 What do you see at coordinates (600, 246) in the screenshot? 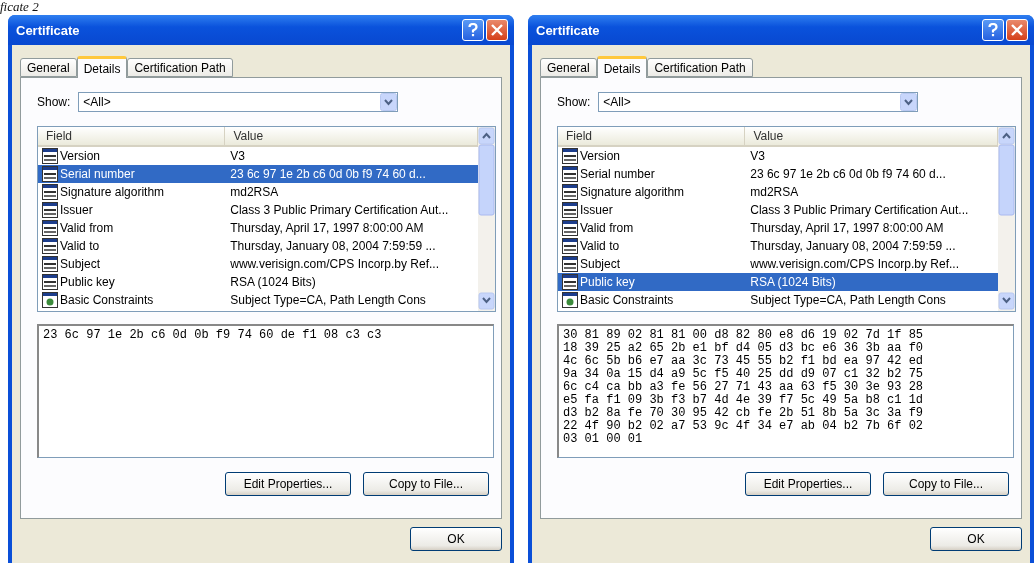
I see `field-name: Valid to` at bounding box center [600, 246].